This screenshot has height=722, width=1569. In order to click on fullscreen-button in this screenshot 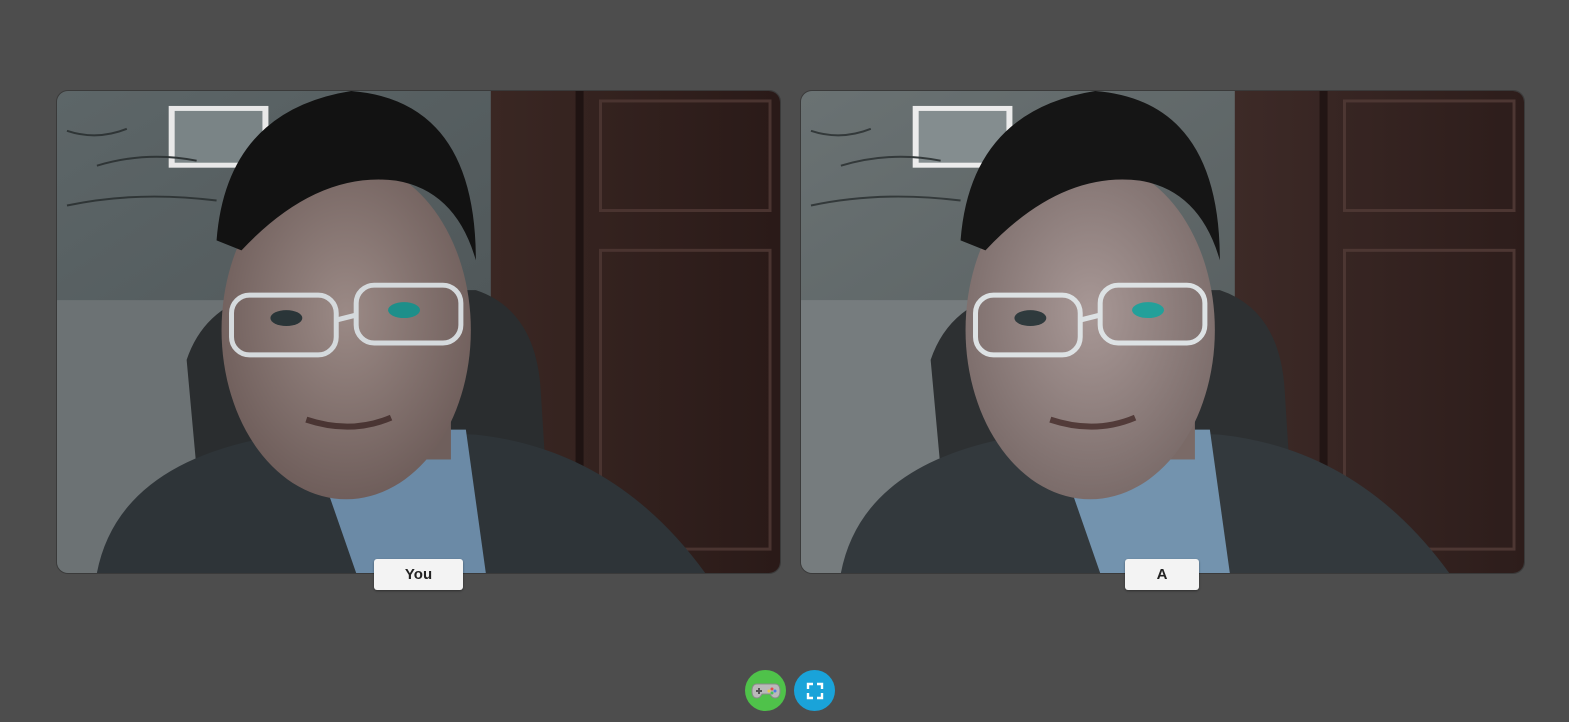, I will do `click(814, 690)`.